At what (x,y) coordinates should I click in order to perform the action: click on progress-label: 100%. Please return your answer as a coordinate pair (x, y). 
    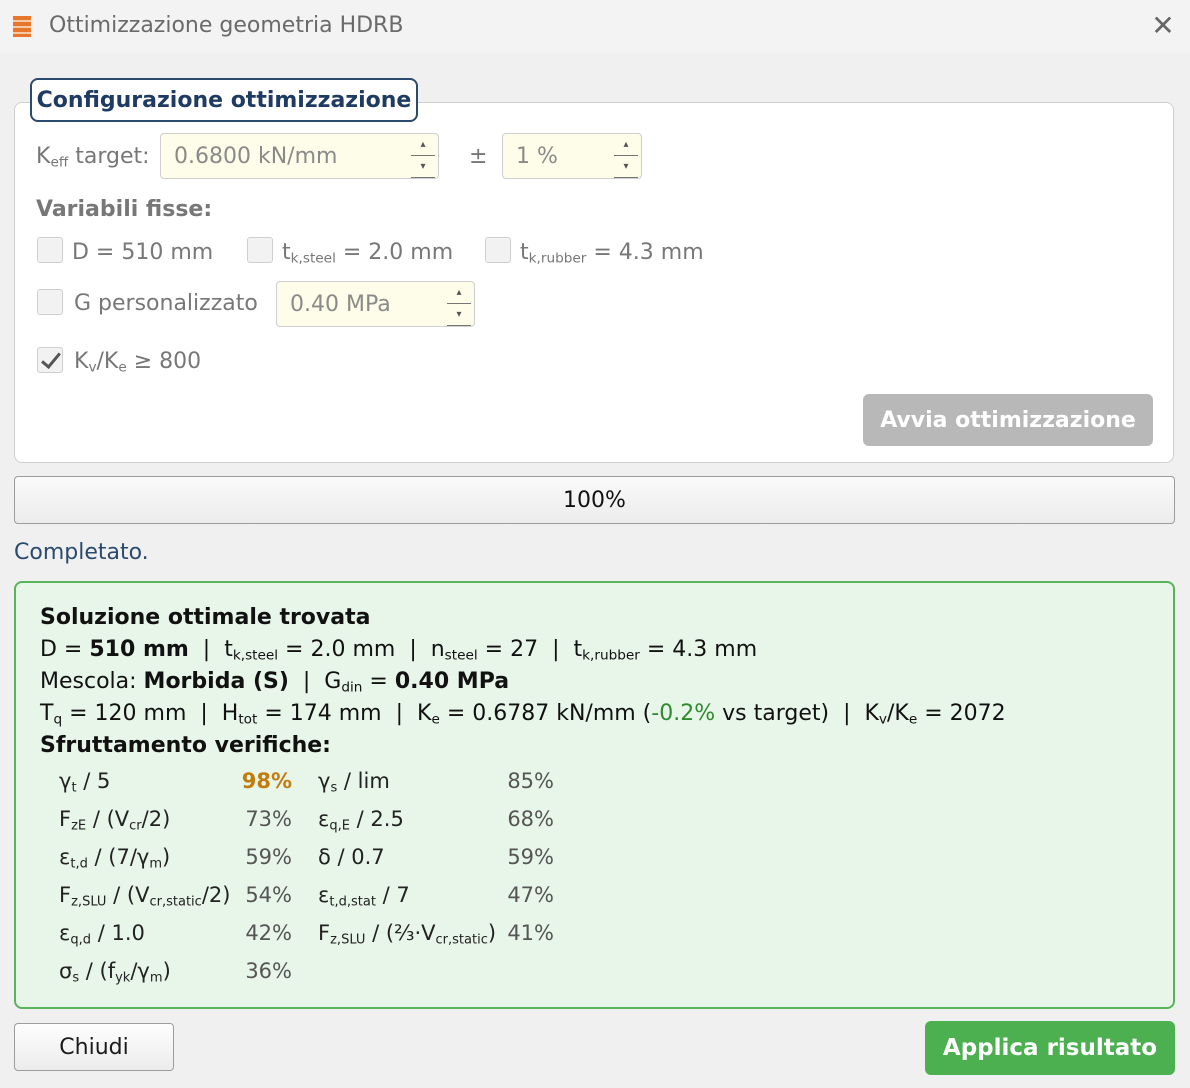
    Looking at the image, I should click on (594, 500).